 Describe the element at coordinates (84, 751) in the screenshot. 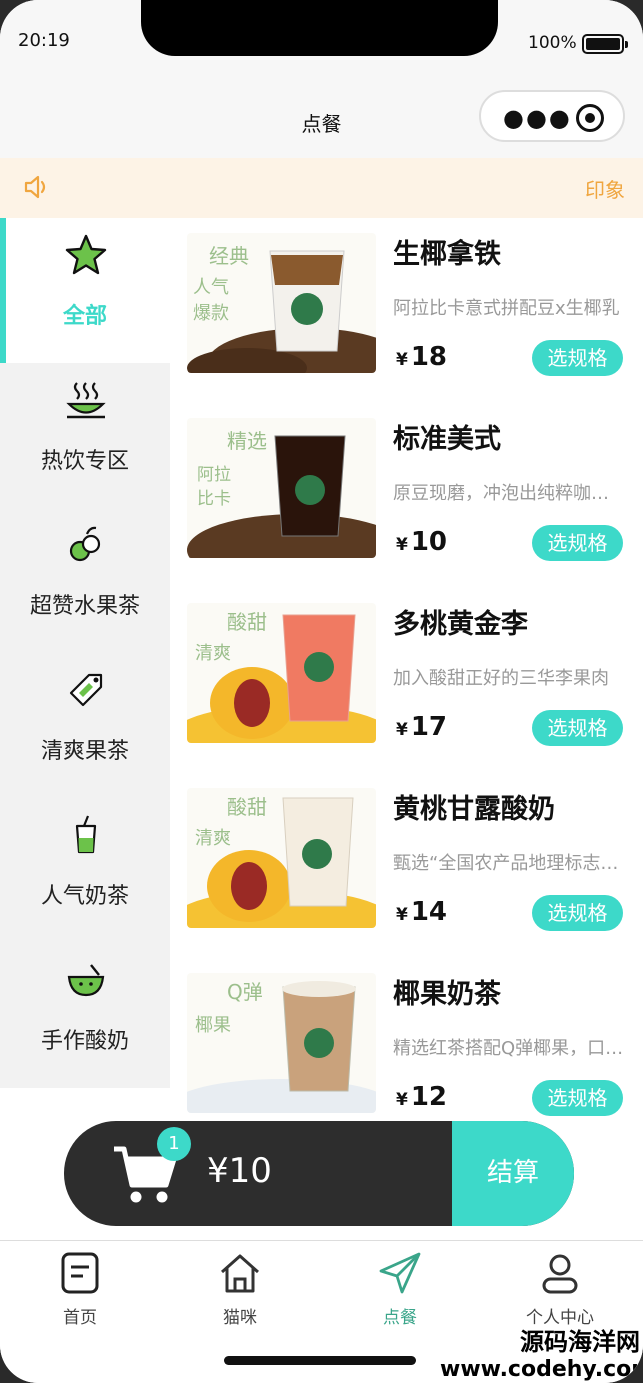

I see `sidebar-item-label: 清爽果茶` at that location.